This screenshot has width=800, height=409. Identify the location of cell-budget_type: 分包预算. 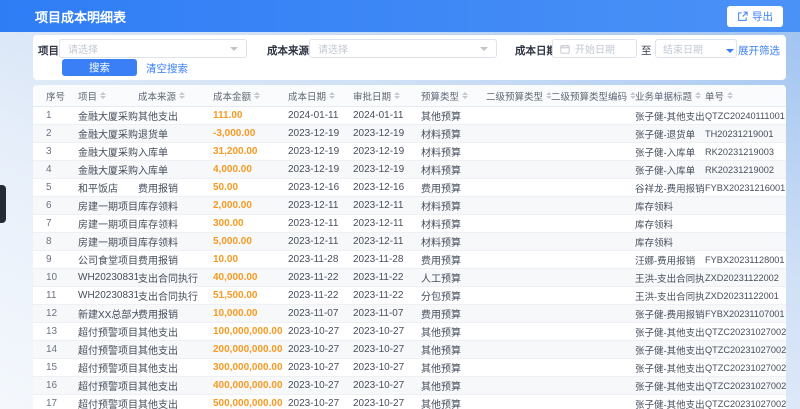
(441, 297).